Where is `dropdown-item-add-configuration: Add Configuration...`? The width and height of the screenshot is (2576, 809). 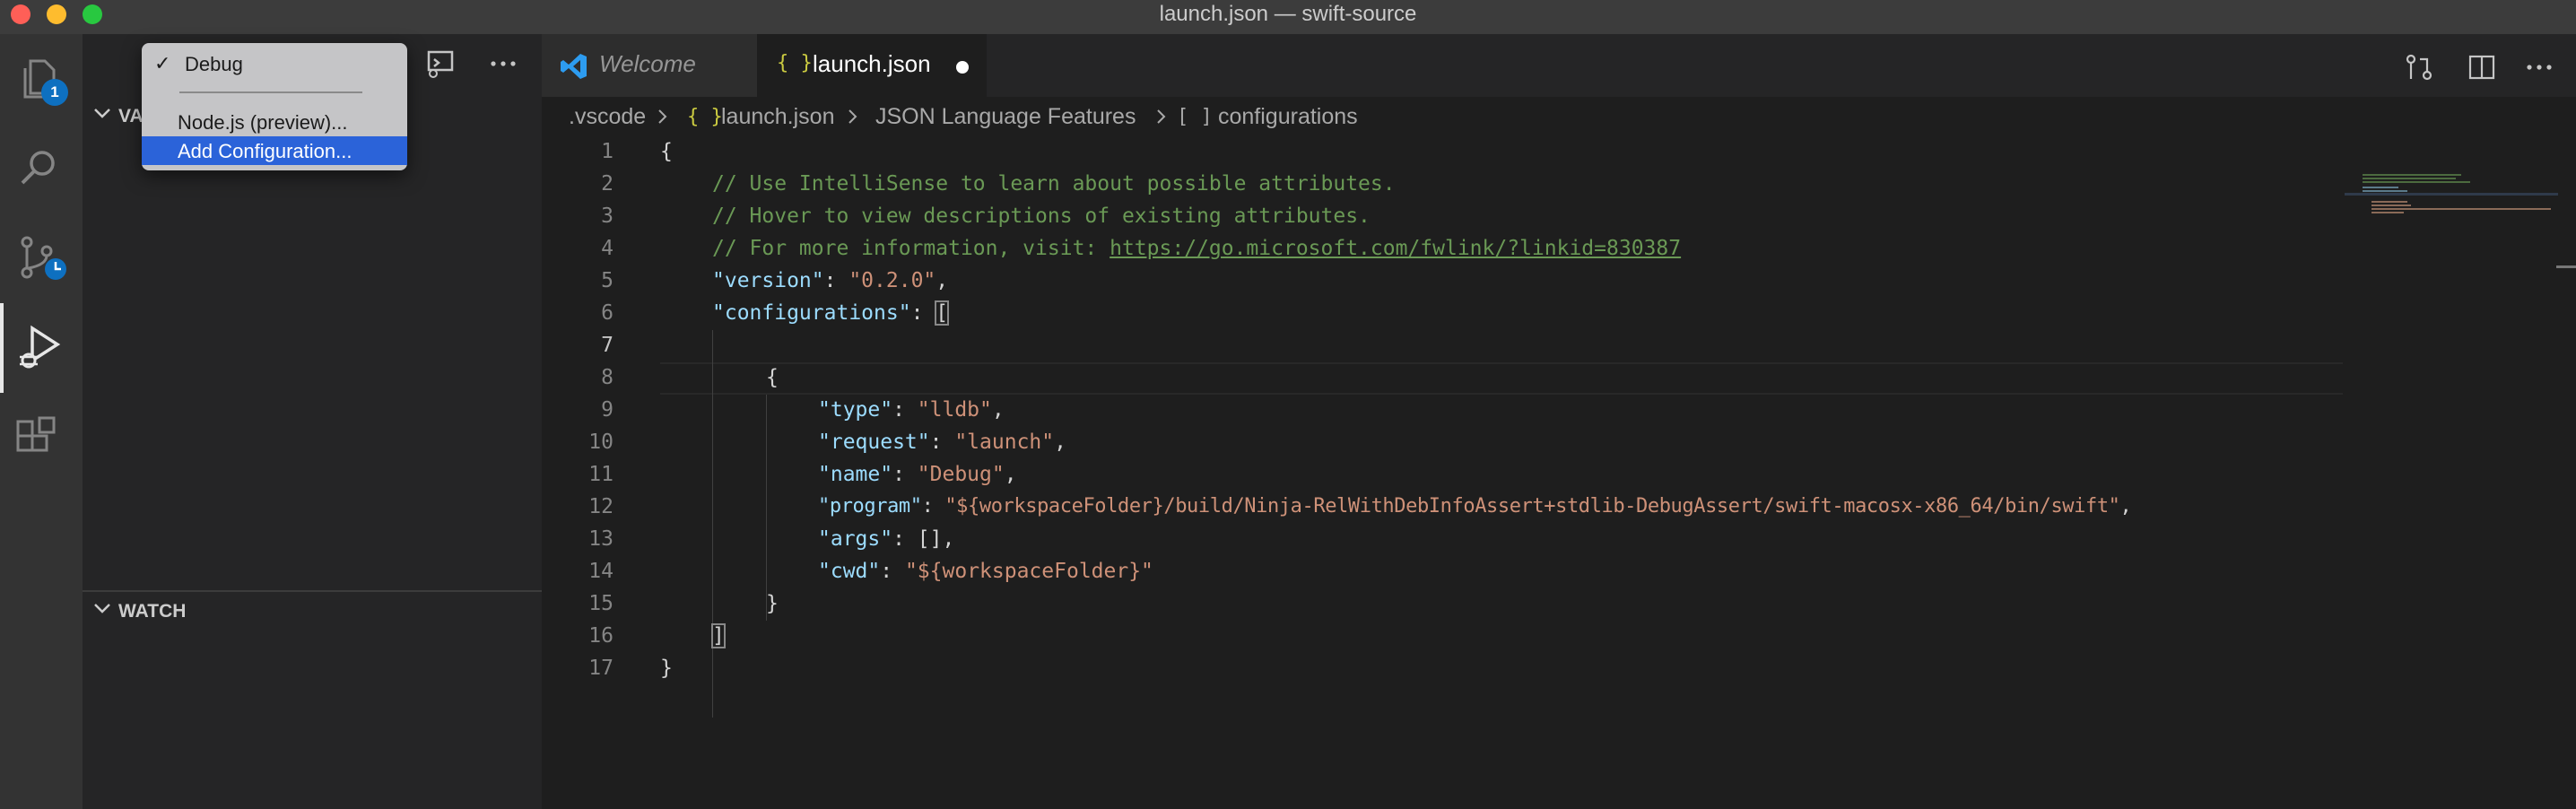
dropdown-item-add-configuration: Add Configuration... is located at coordinates (274, 150).